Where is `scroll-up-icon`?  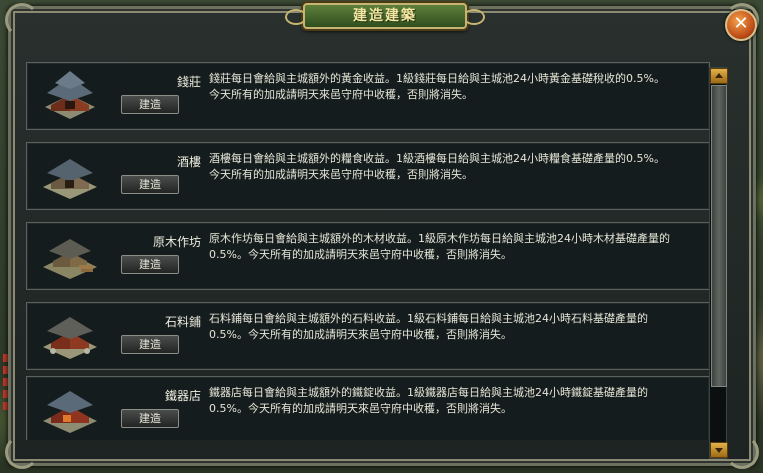
scroll-up-icon is located at coordinates (719, 76).